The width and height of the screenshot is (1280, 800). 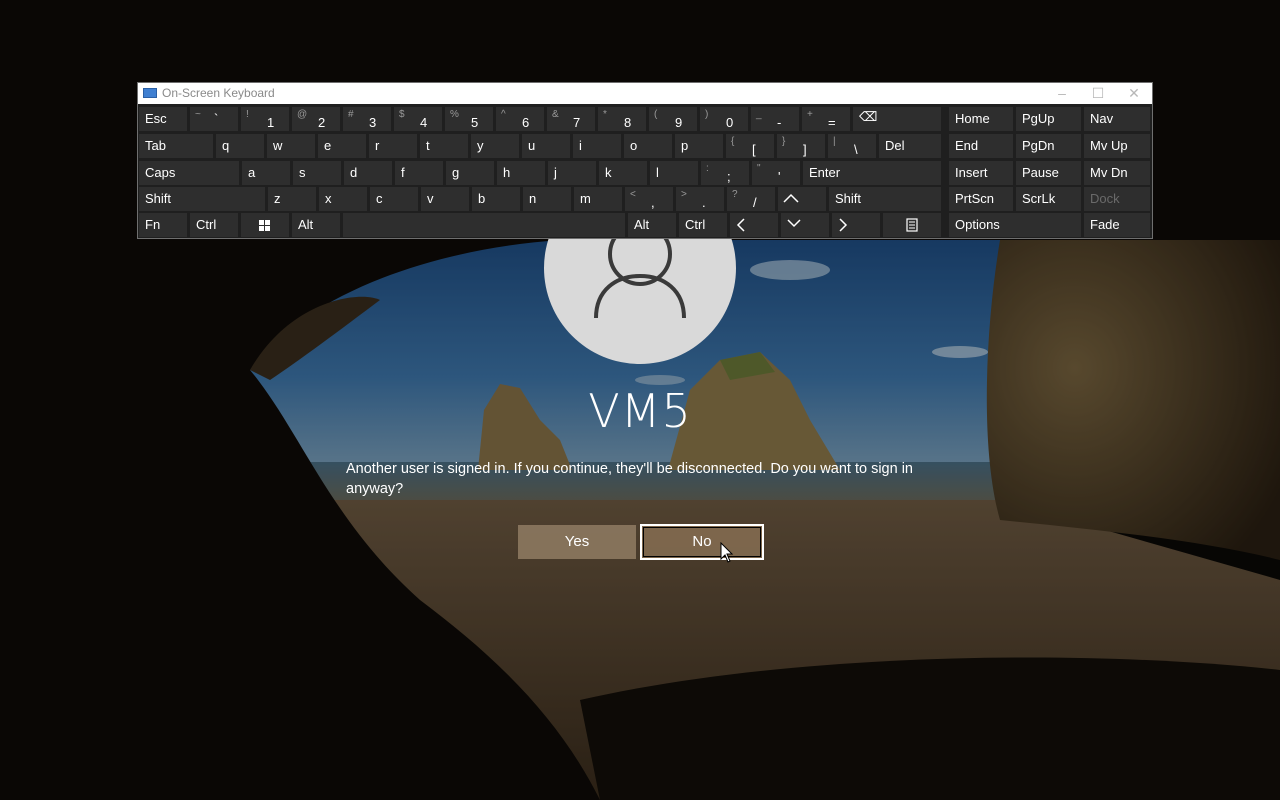 I want to click on key-x: x, so click(x=343, y=199).